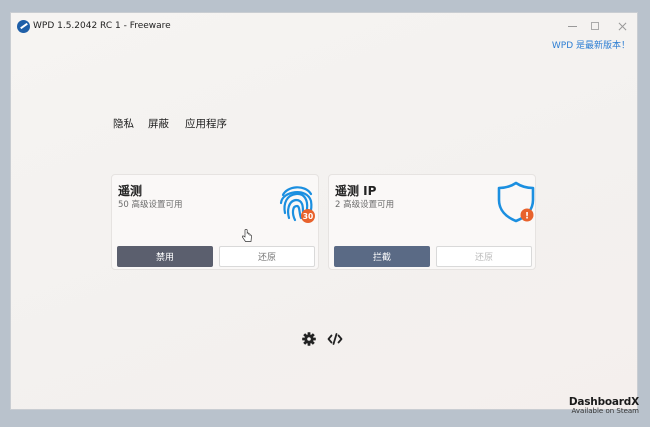 The width and height of the screenshot is (650, 427). I want to click on footer-toolbar, so click(322, 339).